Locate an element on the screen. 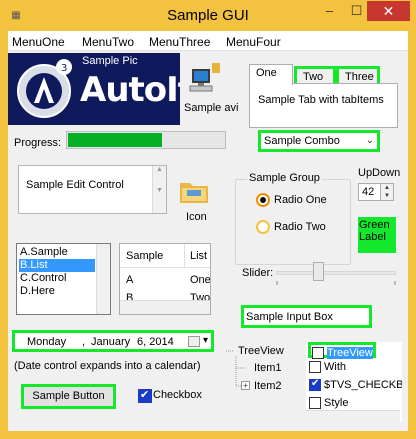  minimize-button: – is located at coordinates (329, 11).